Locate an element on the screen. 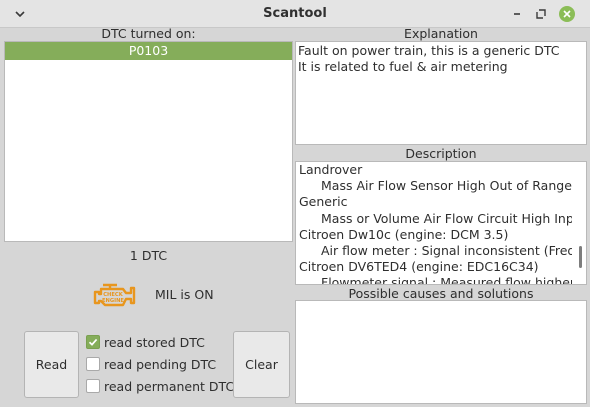  description-manufacturer: Citroen DV6TED4 (engine: EDC16C34) is located at coordinates (419, 267).